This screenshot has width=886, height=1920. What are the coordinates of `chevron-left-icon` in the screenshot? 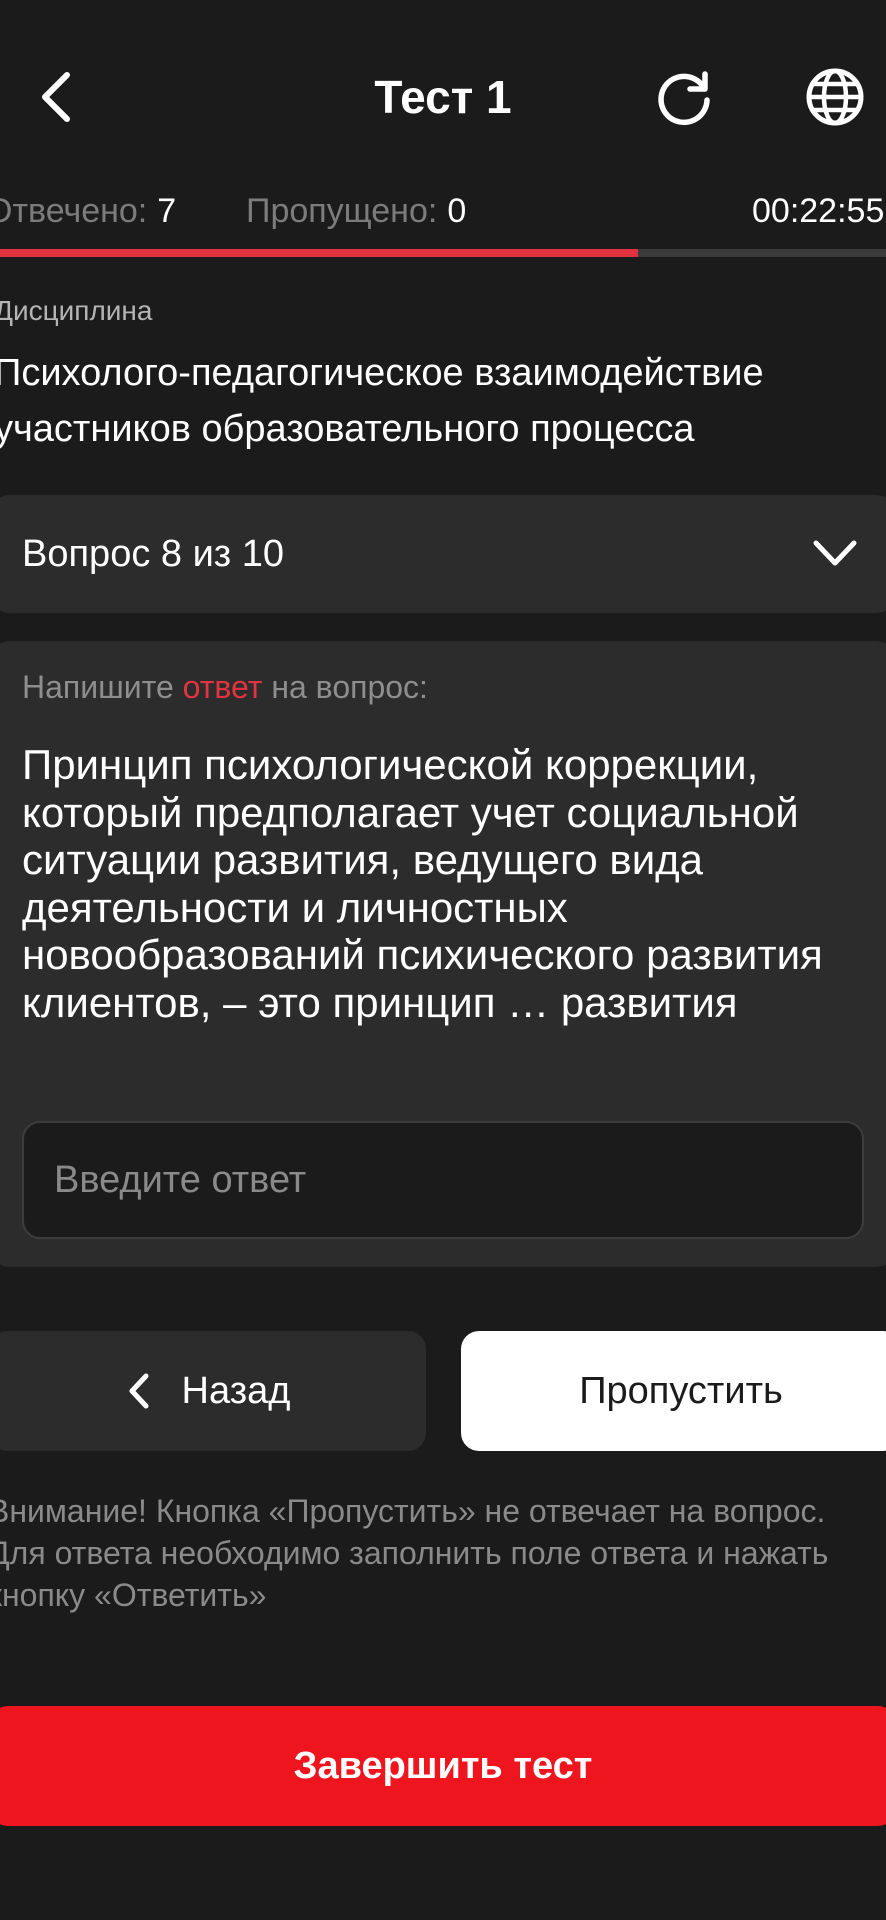 It's located at (139, 1391).